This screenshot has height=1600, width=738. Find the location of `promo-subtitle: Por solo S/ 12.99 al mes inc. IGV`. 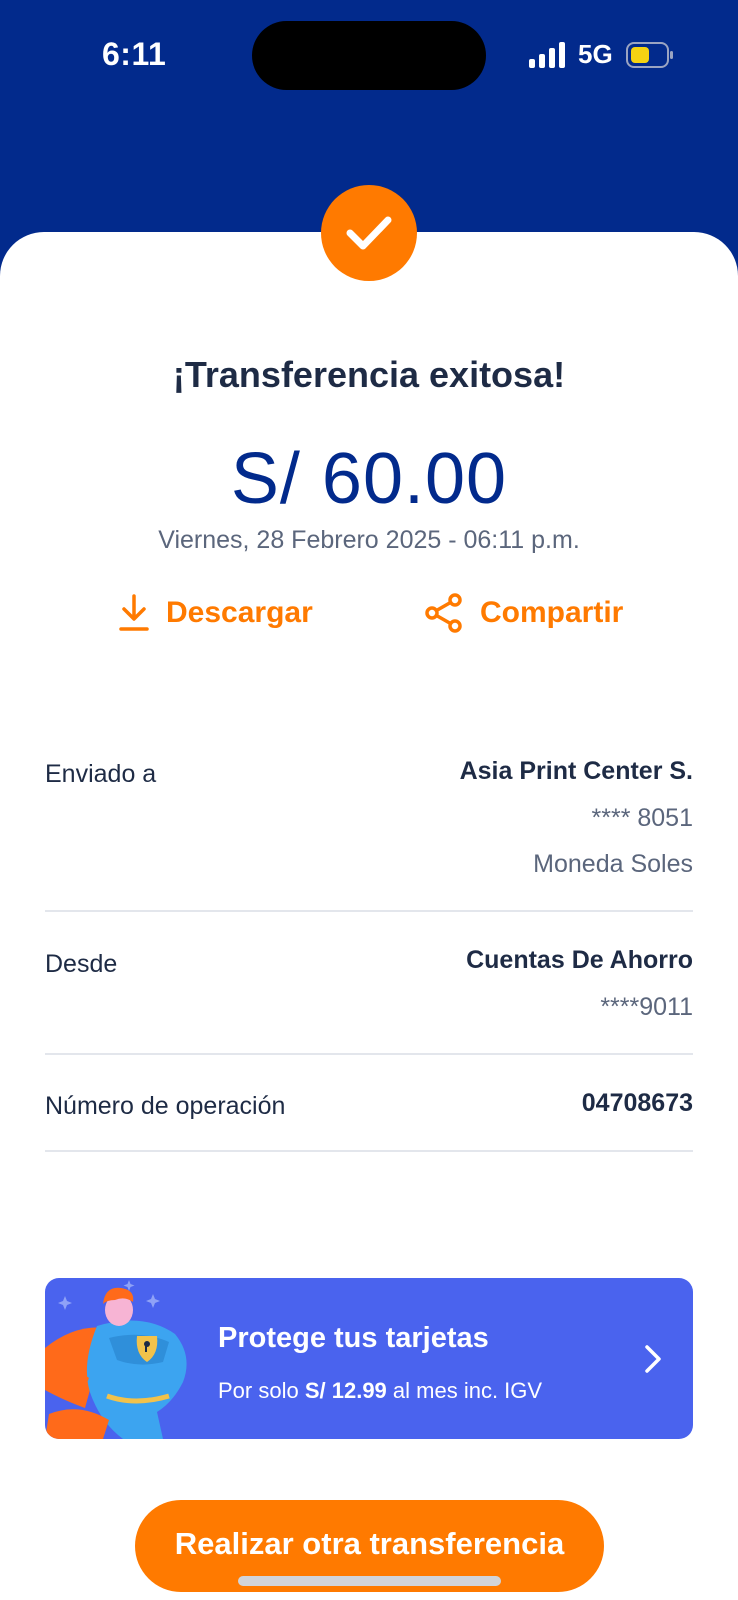

promo-subtitle: Por solo S/ 12.99 al mes inc. IGV is located at coordinates (380, 1390).